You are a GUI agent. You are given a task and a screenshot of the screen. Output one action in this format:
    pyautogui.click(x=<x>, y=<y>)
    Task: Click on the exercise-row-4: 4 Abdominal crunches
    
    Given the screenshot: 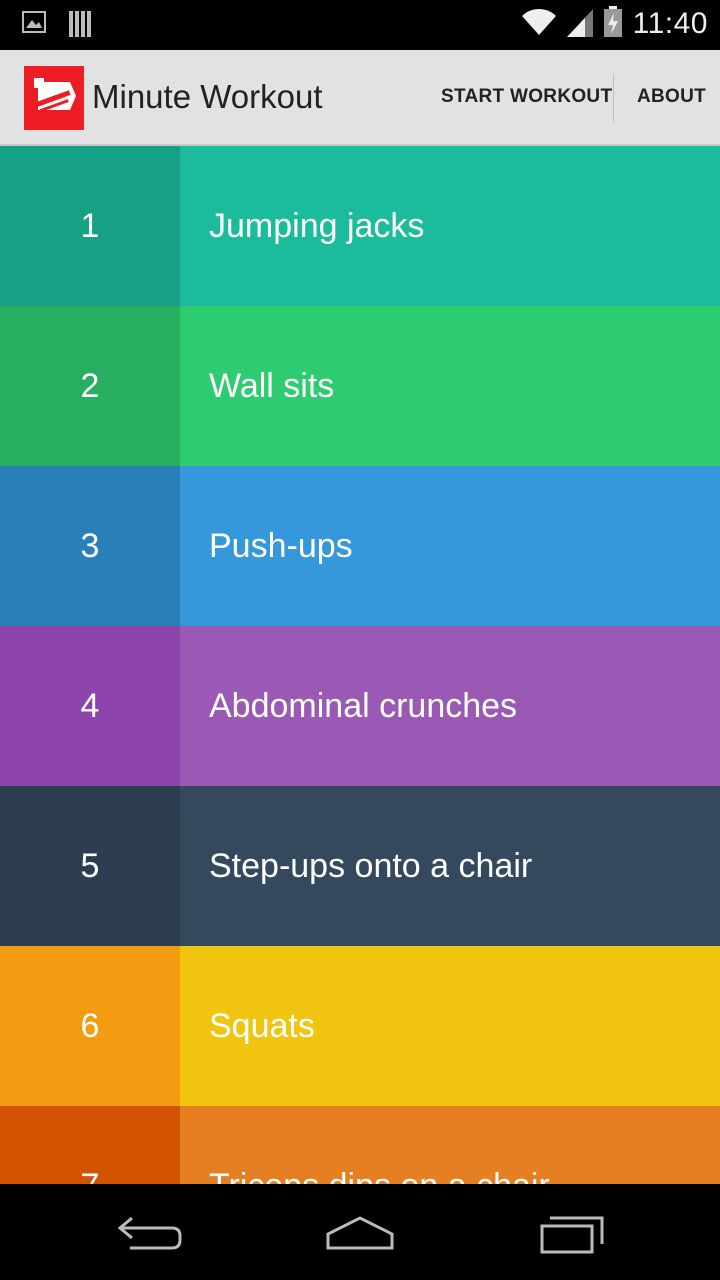 What is the action you would take?
    pyautogui.click(x=360, y=706)
    